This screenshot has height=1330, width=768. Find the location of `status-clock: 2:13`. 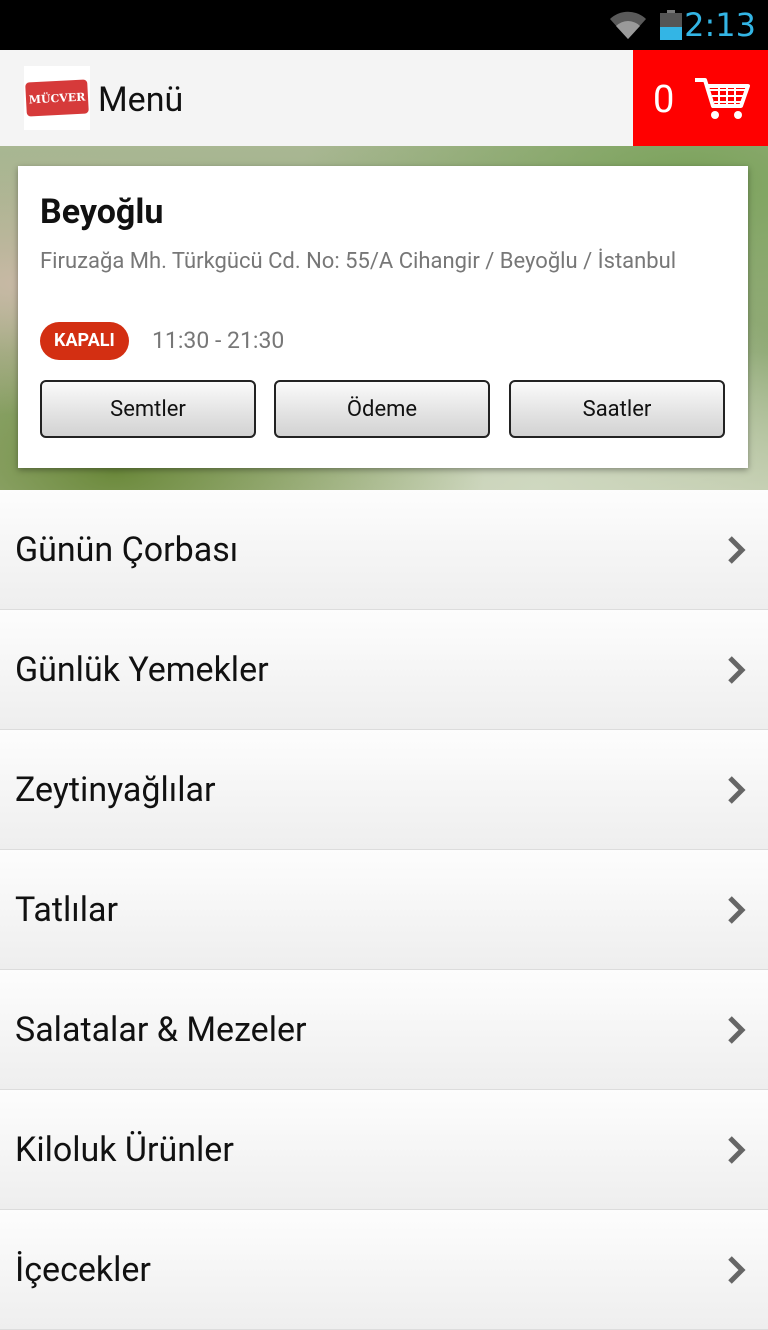

status-clock: 2:13 is located at coordinates (720, 25).